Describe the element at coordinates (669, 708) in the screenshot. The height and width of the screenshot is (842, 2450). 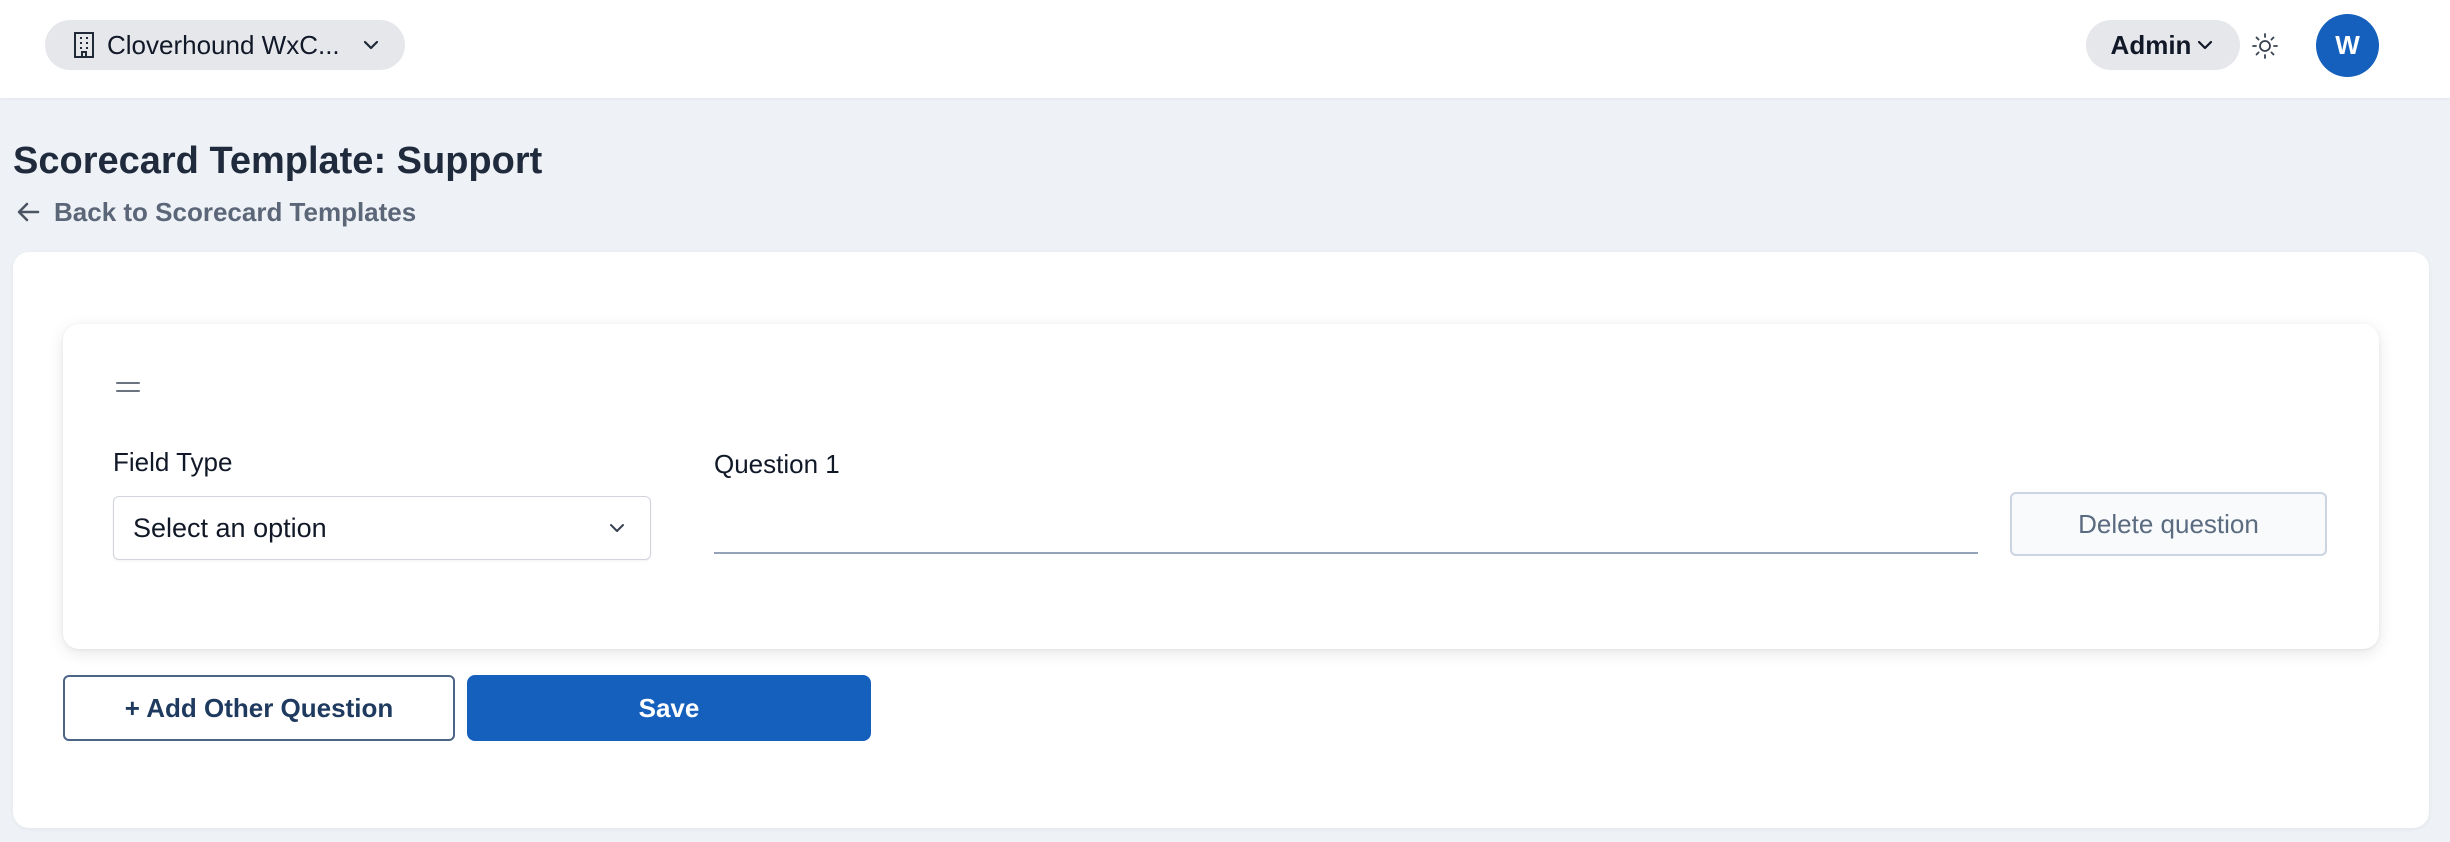
I see `save-button: Save` at that location.